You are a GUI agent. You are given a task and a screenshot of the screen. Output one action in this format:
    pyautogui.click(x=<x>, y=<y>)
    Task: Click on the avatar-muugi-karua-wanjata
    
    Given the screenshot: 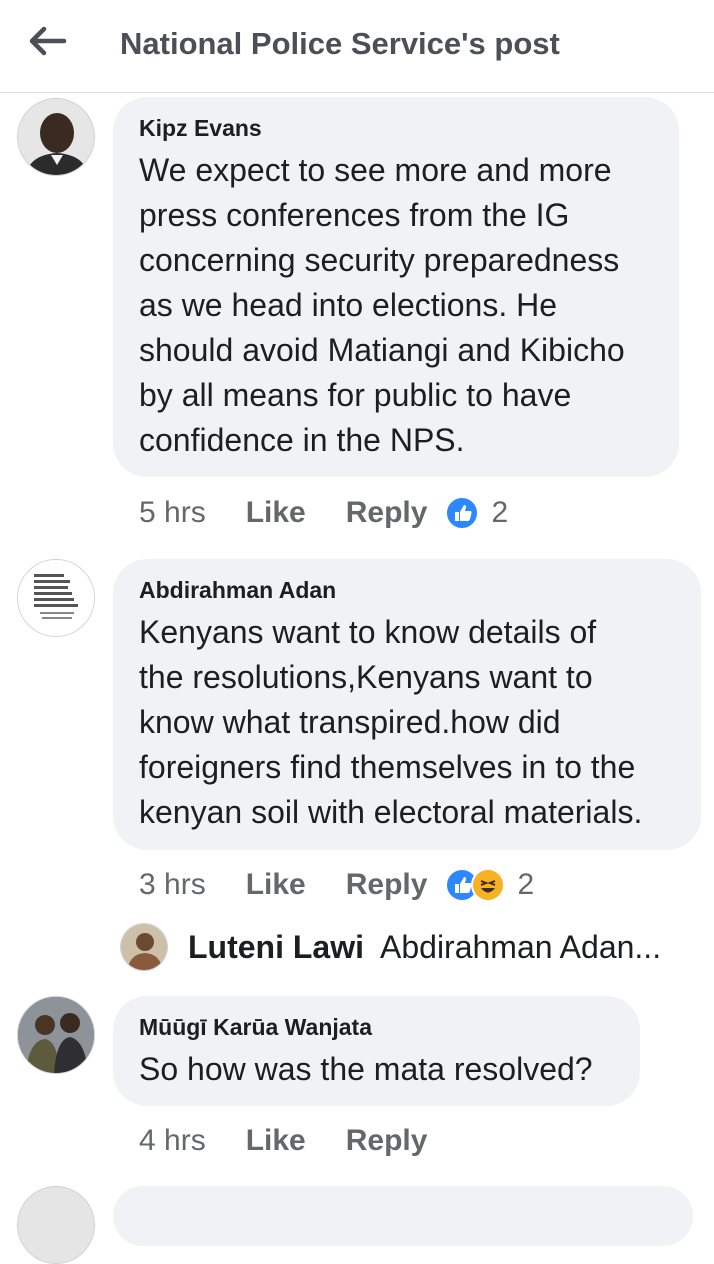 What is the action you would take?
    pyautogui.click(x=56, y=1035)
    